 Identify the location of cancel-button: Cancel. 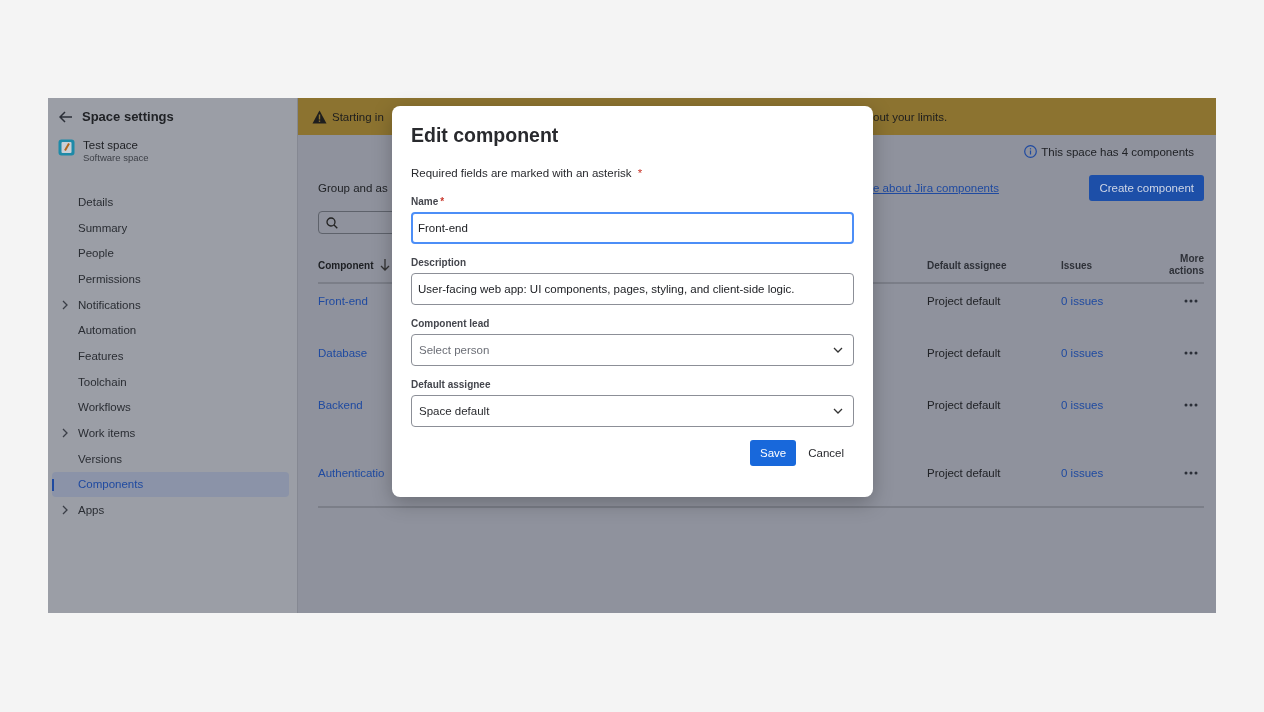
(826, 453).